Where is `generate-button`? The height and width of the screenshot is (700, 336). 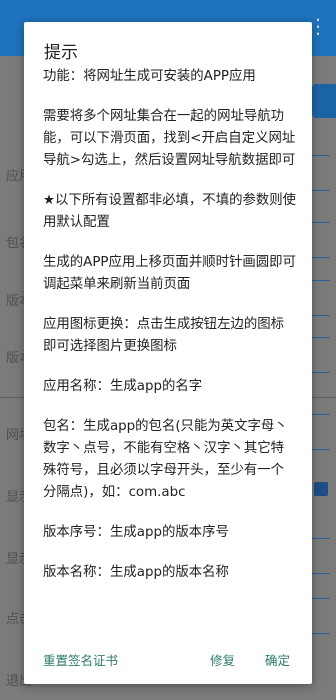 generate-button is located at coordinates (324, 101).